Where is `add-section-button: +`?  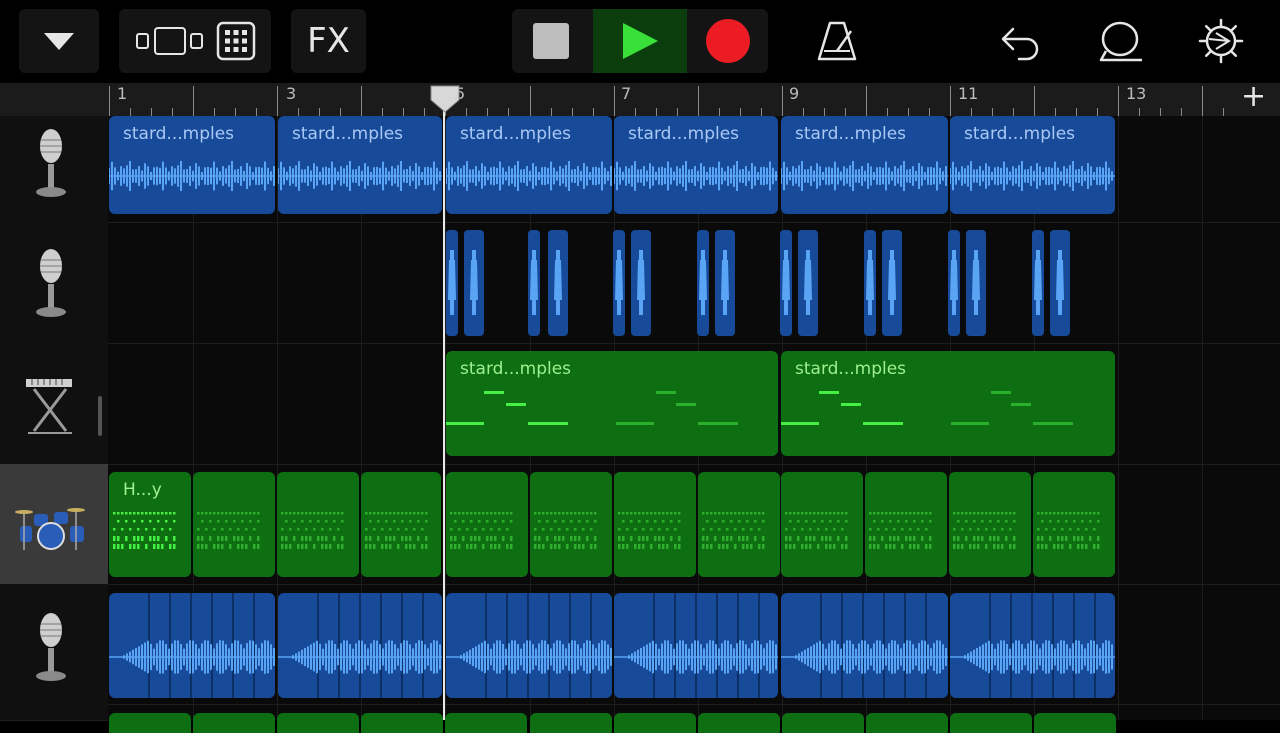 add-section-button: + is located at coordinates (1253, 96).